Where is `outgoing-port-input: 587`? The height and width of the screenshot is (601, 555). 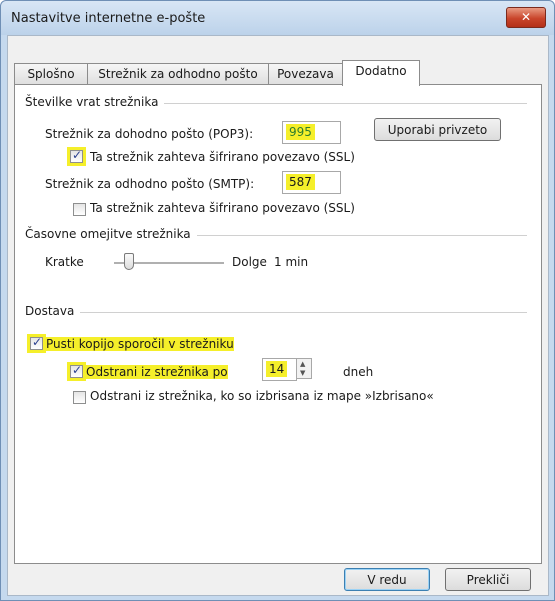
outgoing-port-input: 587 is located at coordinates (311, 182).